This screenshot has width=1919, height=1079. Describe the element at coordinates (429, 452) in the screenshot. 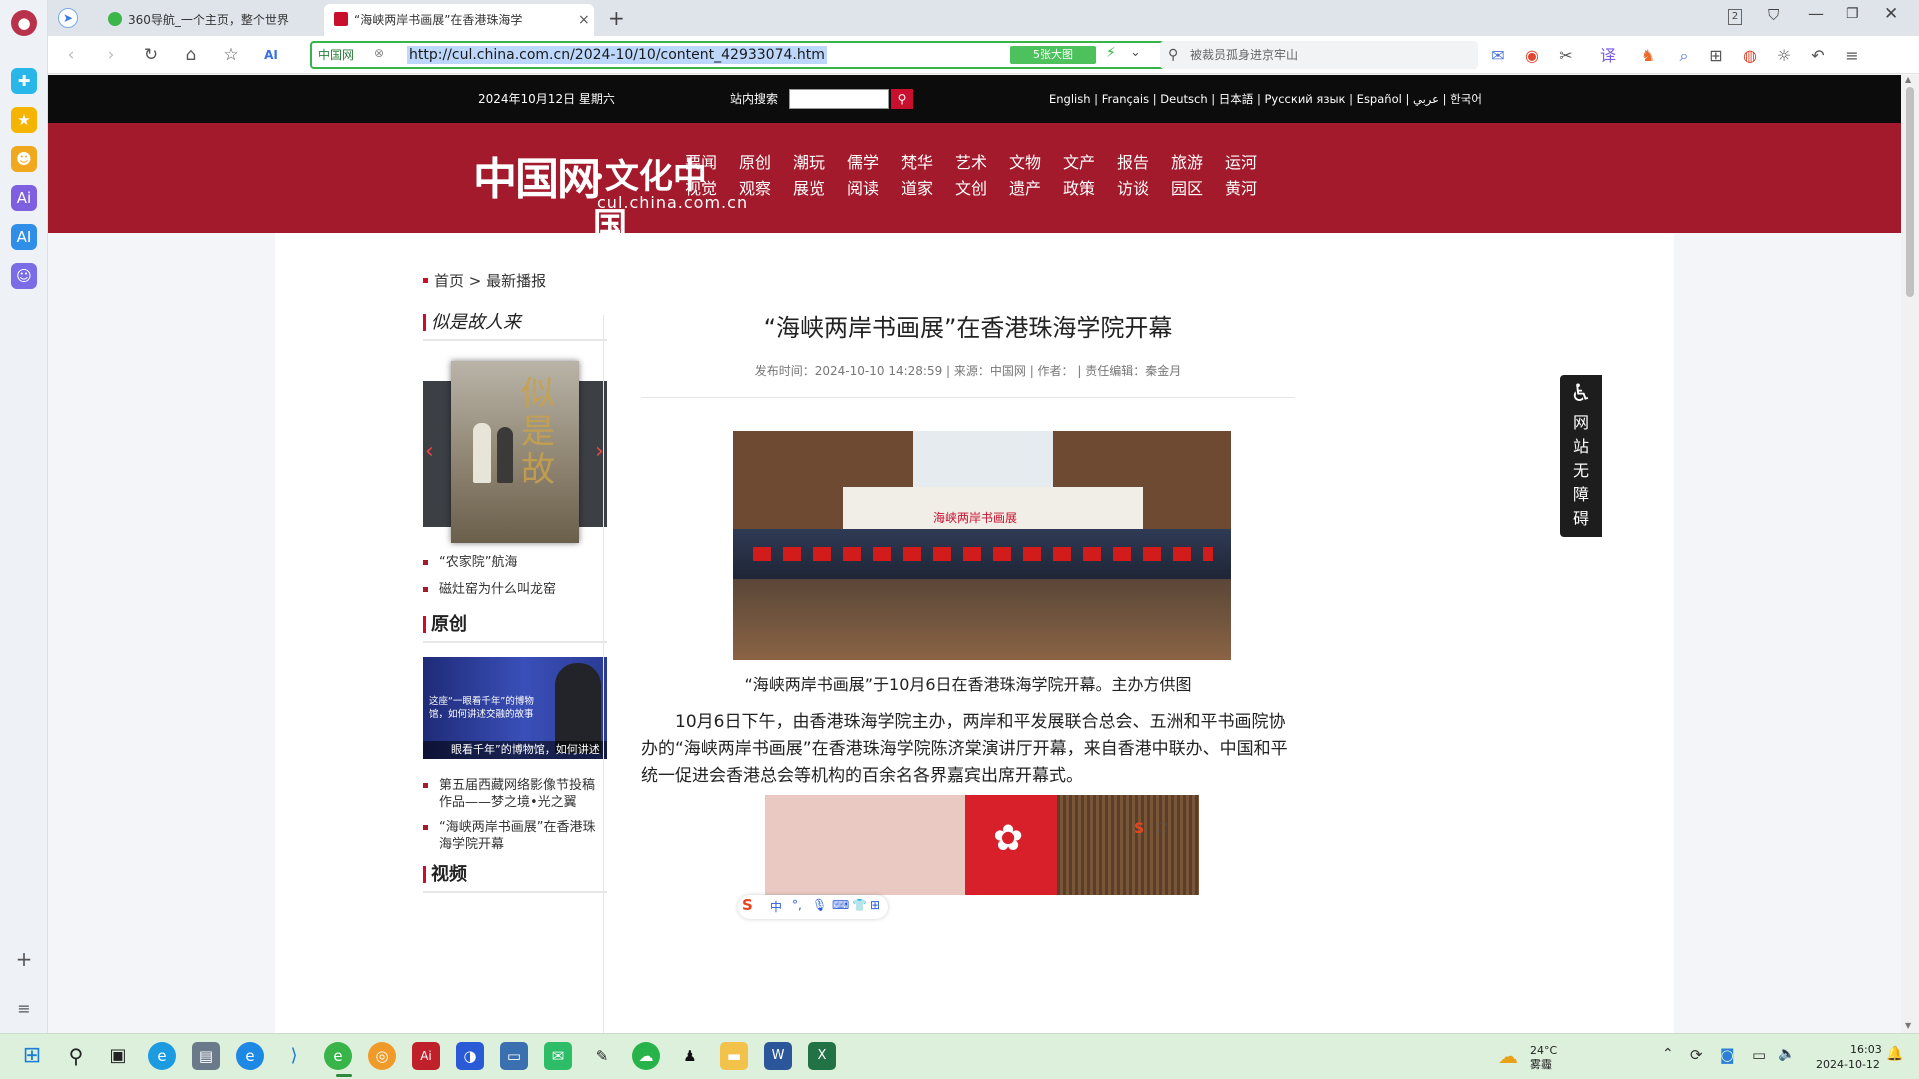

I see `carousel-prev: ‹` at that location.